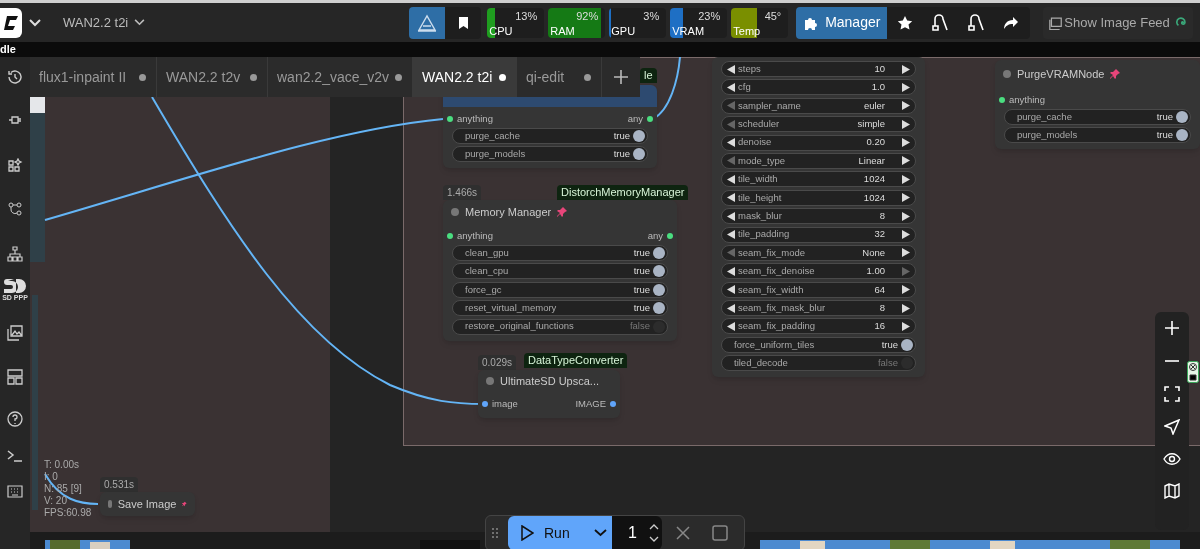 This screenshot has width=1200, height=549. I want to click on sd-logo-icon, so click(15, 286).